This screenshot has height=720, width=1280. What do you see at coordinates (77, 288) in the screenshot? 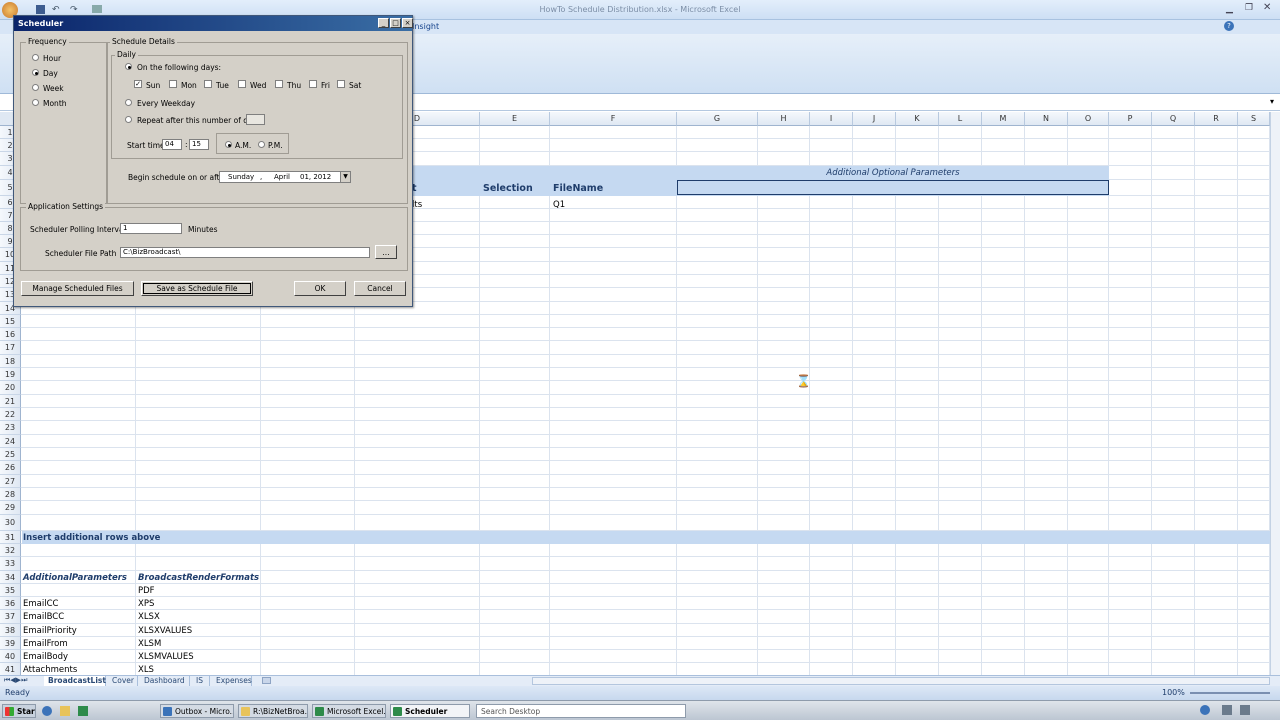
I see `manage-scheduled-files-button: Manage Scheduled Files` at bounding box center [77, 288].